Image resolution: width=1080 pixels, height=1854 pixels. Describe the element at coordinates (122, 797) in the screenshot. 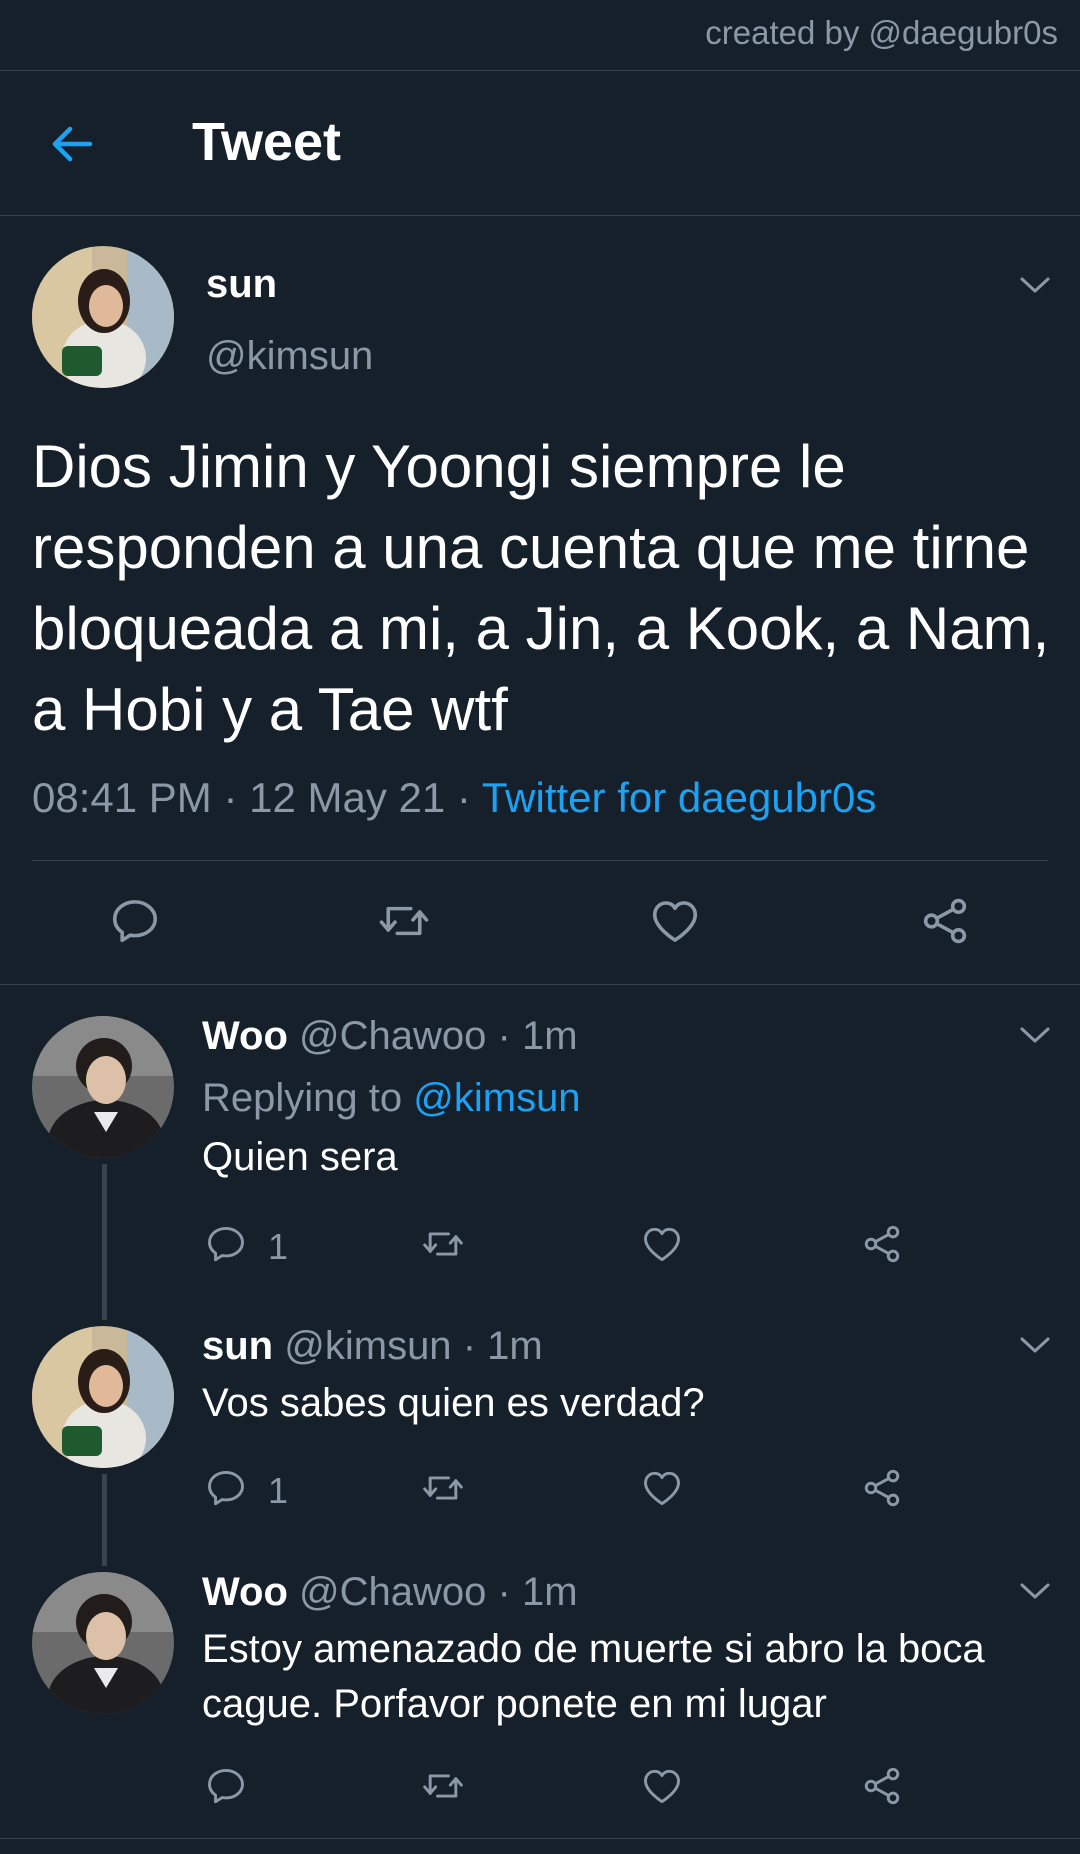

I see `tweet-time: 08:41 PM` at that location.